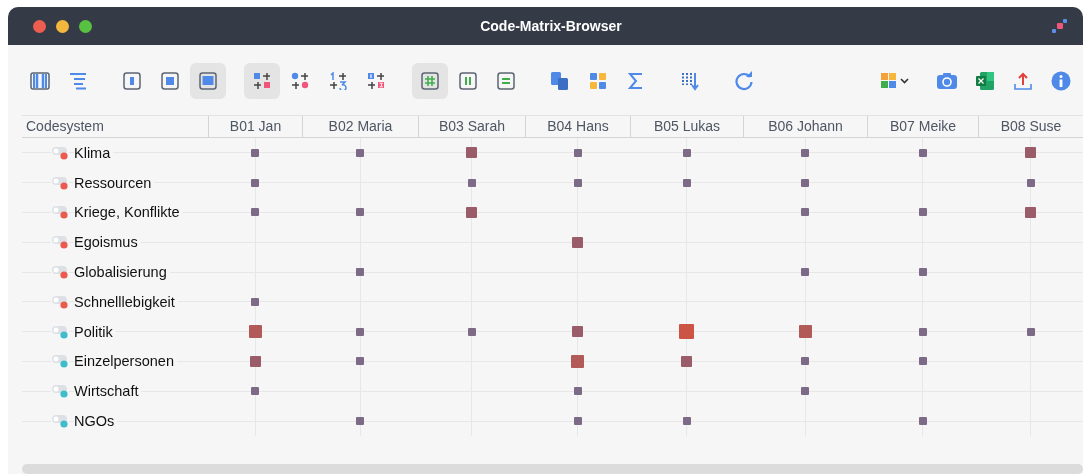 Image resolution: width=1087 pixels, height=474 pixels. I want to click on column-grid-icon, so click(468, 81).